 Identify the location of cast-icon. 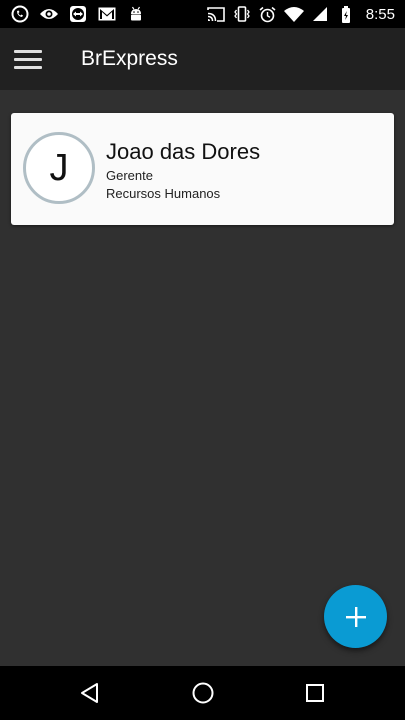
(216, 14).